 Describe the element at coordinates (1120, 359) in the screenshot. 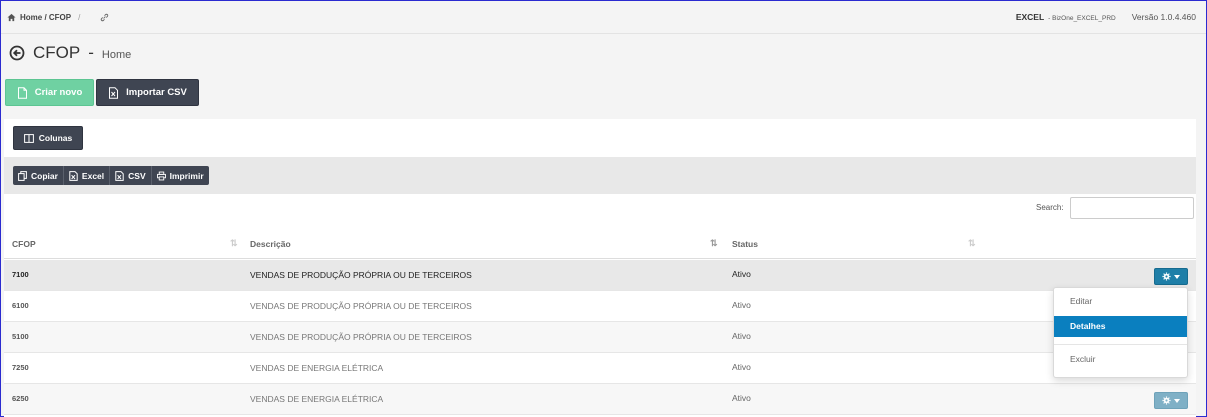

I see `menu-item-delete: Excluir` at that location.